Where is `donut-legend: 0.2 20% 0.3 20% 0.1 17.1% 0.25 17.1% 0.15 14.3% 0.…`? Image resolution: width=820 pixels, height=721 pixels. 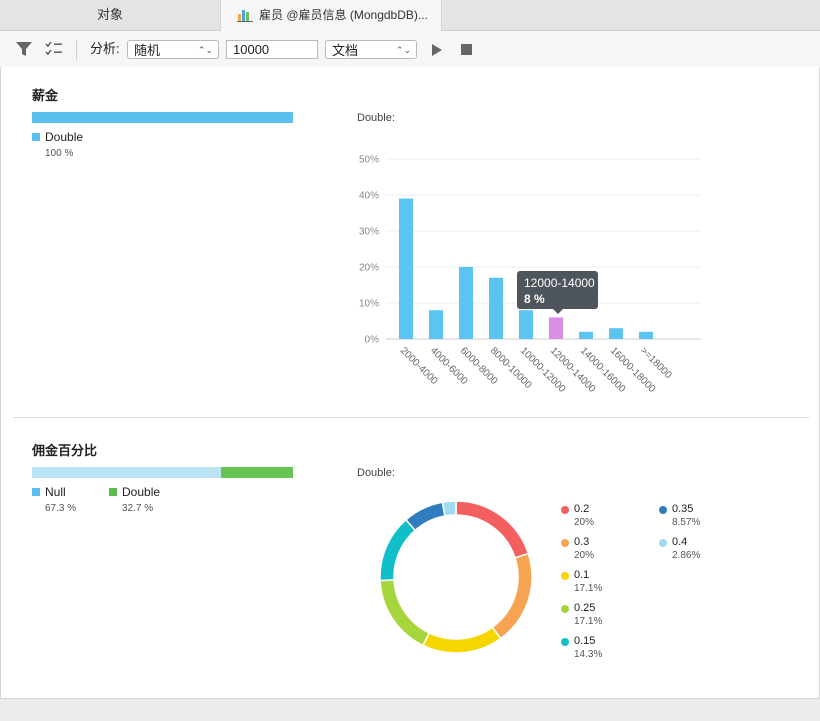
donut-legend: 0.2 20% 0.3 20% 0.1 17.1% 0.25 17.1% 0.15 14.3% 0.… is located at coordinates (661, 588).